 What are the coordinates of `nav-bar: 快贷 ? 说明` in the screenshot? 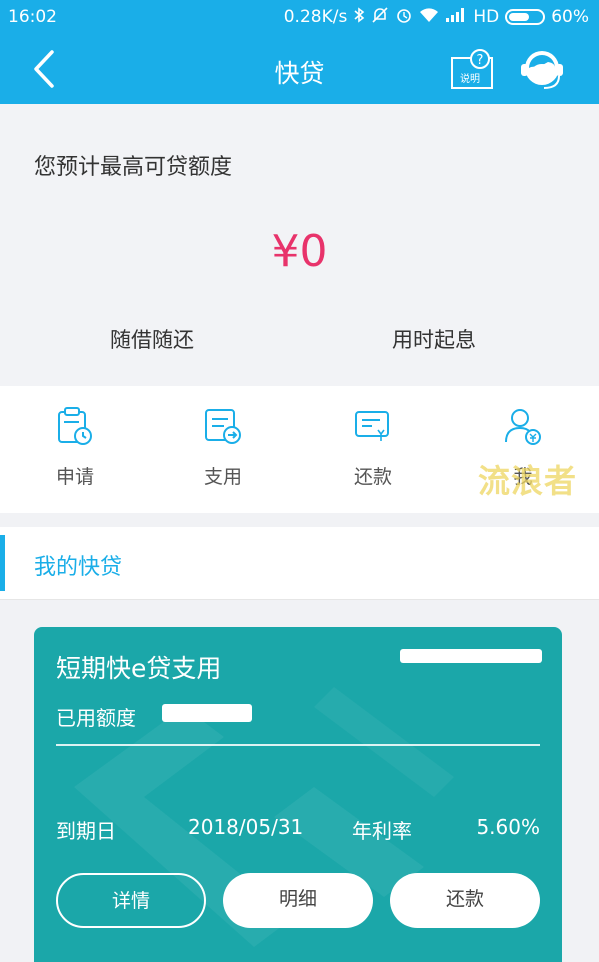 It's located at (299, 69).